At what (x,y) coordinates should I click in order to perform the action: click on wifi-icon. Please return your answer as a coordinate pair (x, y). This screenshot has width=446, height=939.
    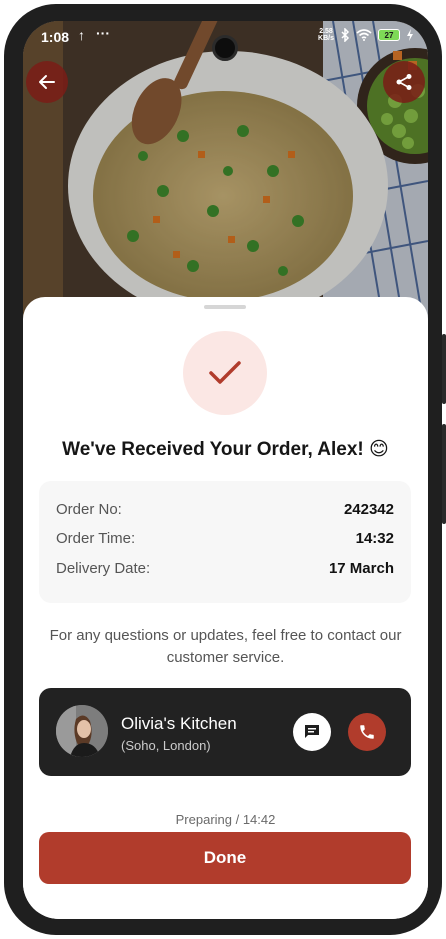
    Looking at the image, I should click on (364, 35).